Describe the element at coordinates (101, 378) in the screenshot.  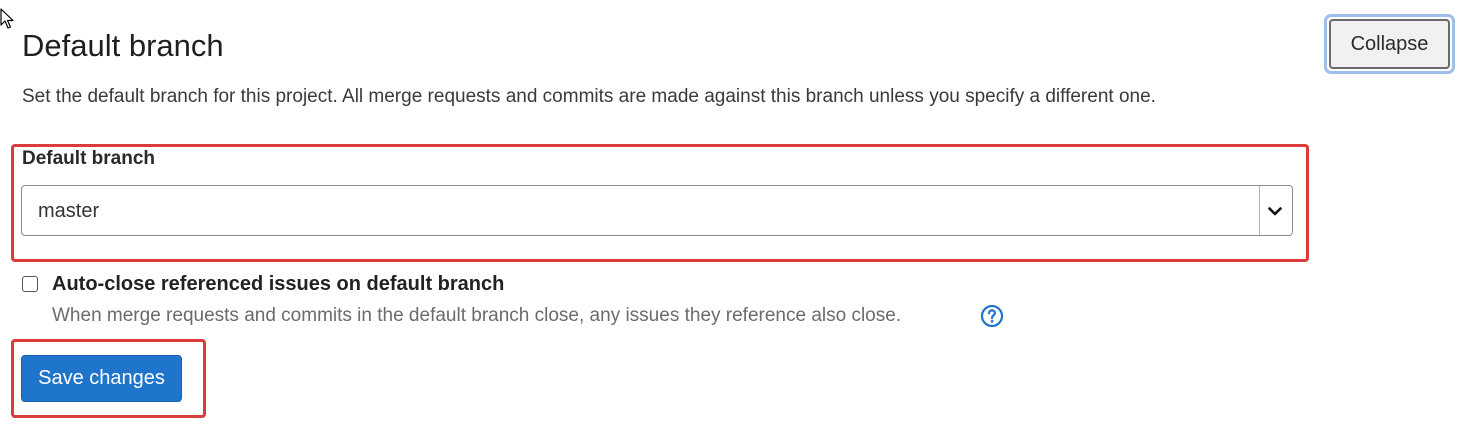
I see `save-changes-button: Save changes` at that location.